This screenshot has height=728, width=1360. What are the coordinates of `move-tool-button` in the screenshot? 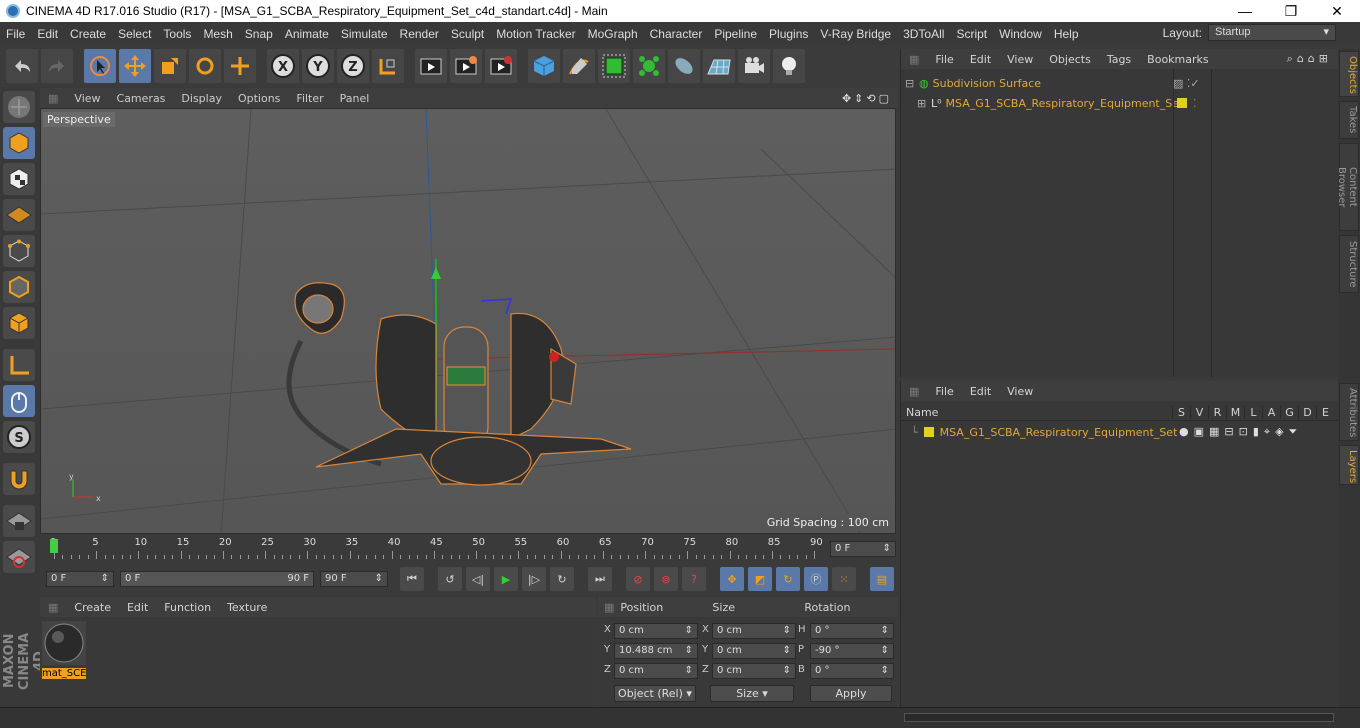 It's located at (135, 66).